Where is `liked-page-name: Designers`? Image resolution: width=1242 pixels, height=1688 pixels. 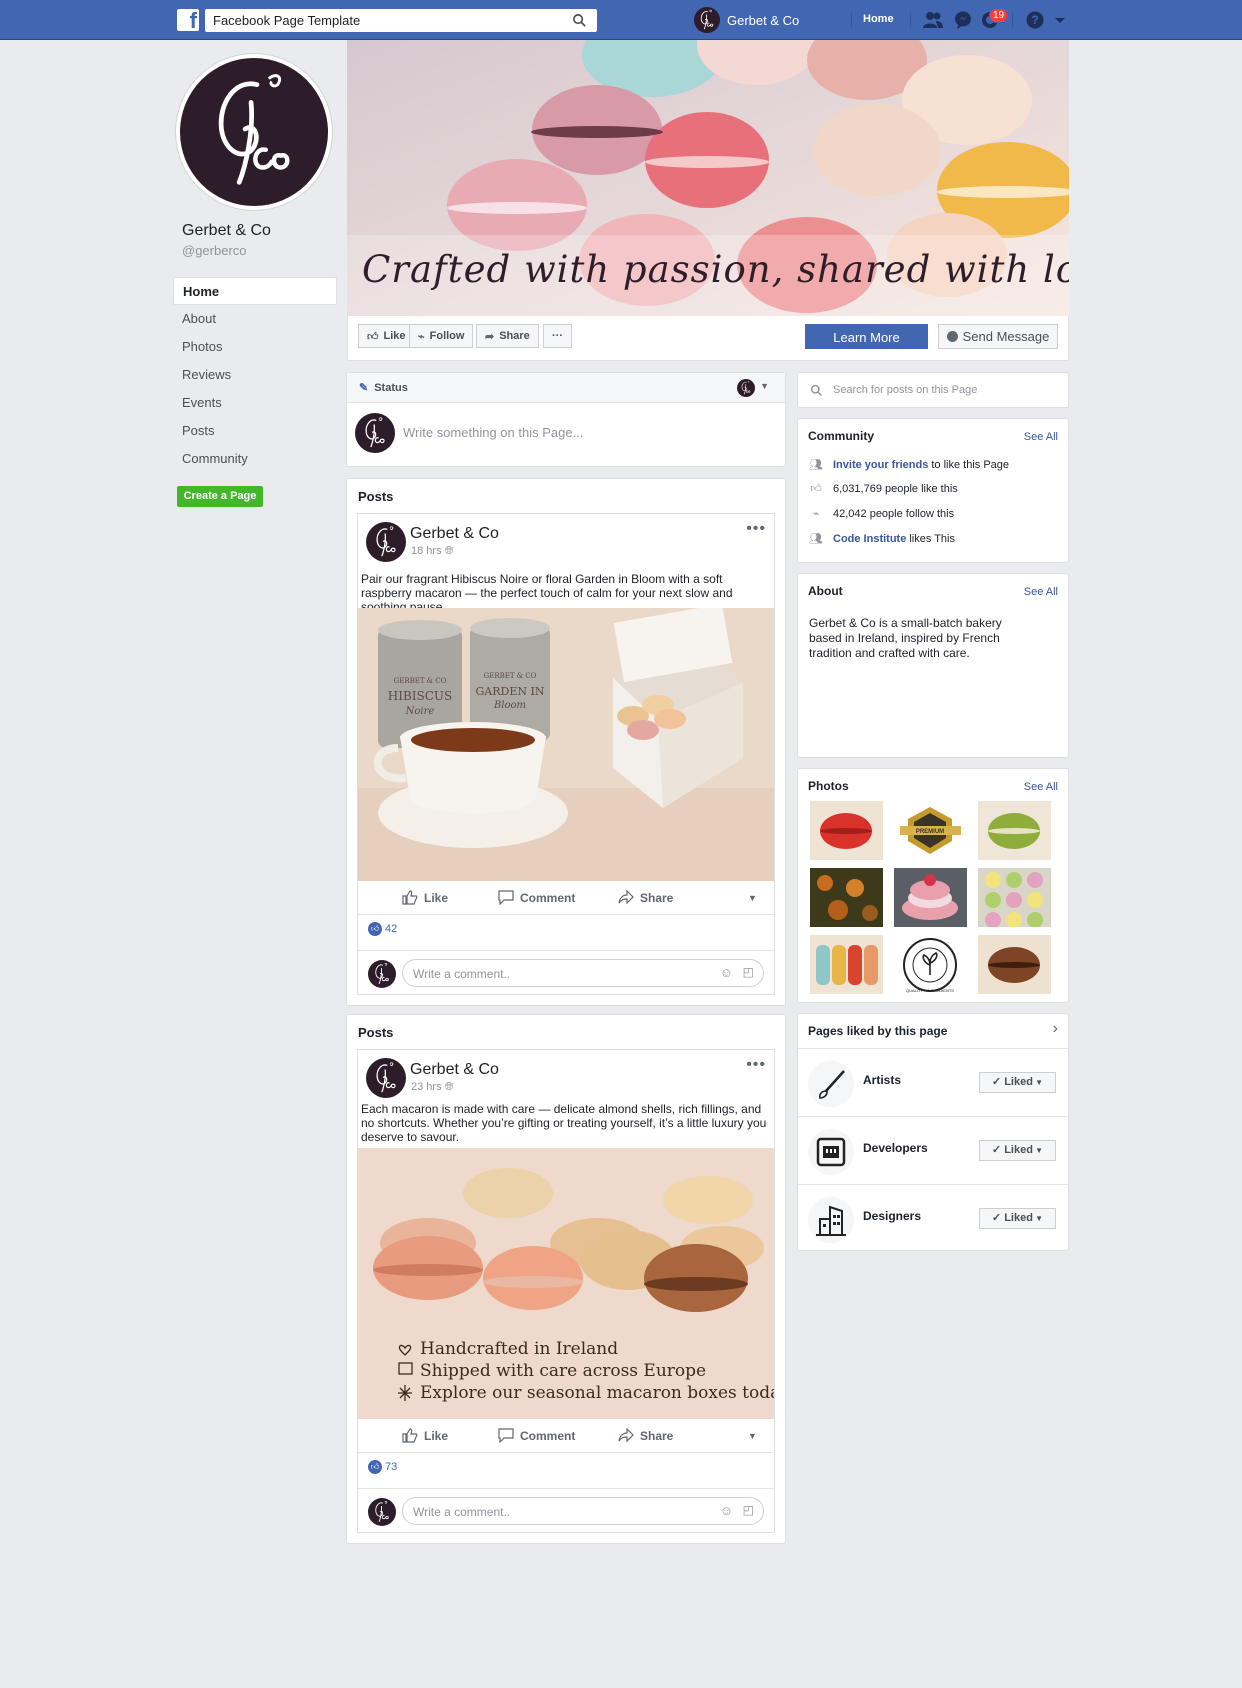
liked-page-name: Designers is located at coordinates (892, 1216).